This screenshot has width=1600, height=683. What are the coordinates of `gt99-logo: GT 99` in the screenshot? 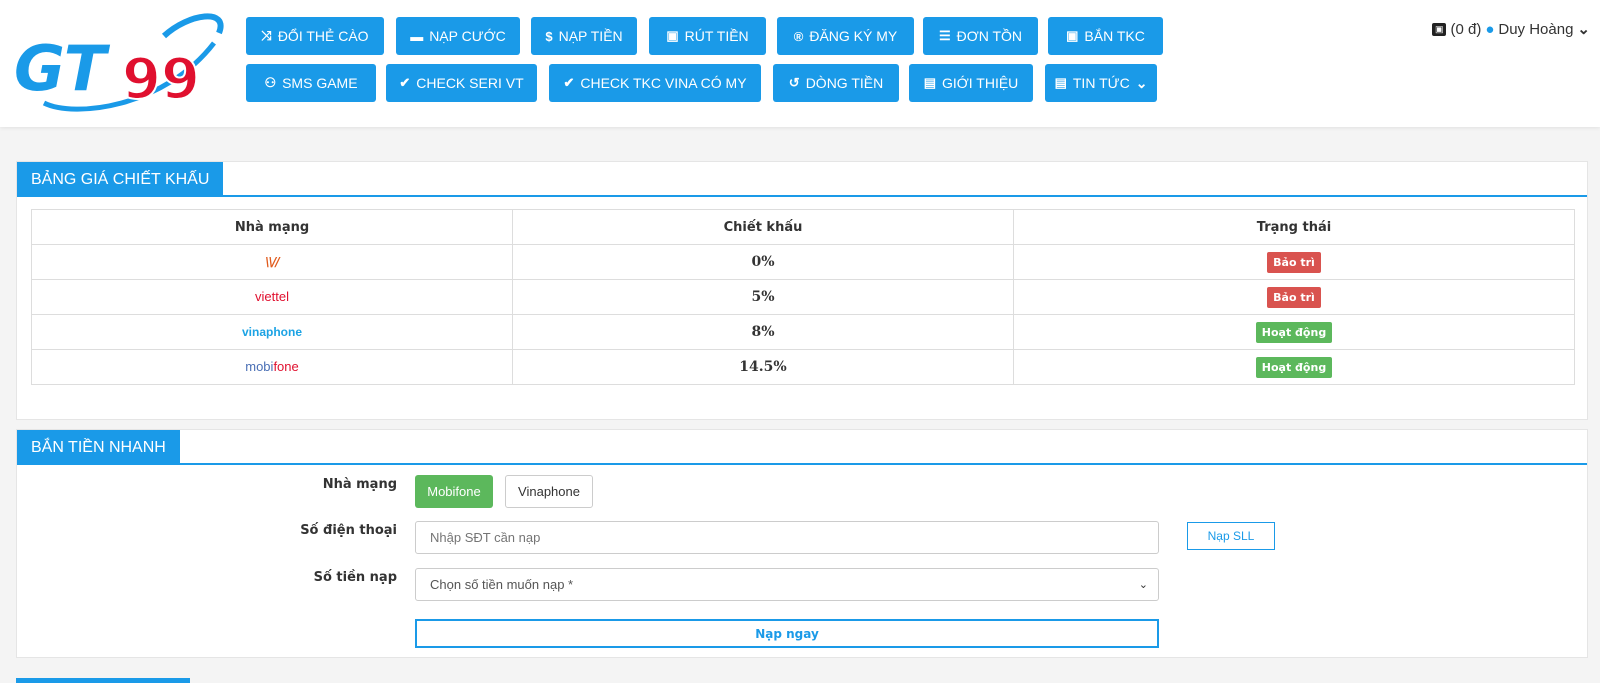 It's located at (120, 62).